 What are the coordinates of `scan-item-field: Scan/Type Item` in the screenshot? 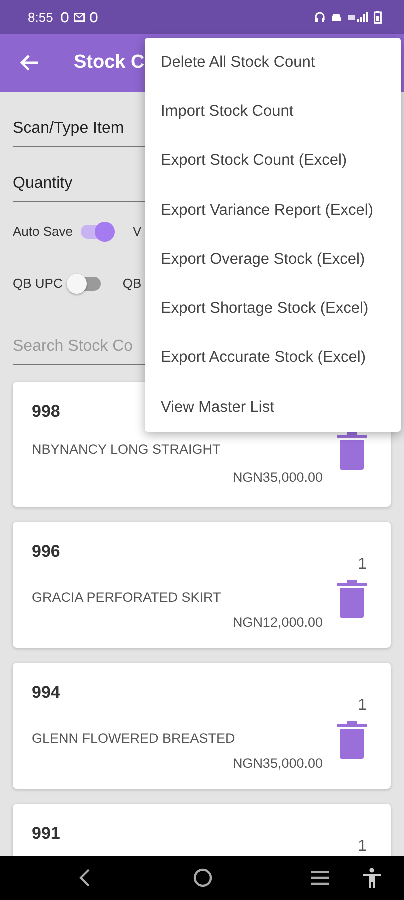 It's located at (79, 129).